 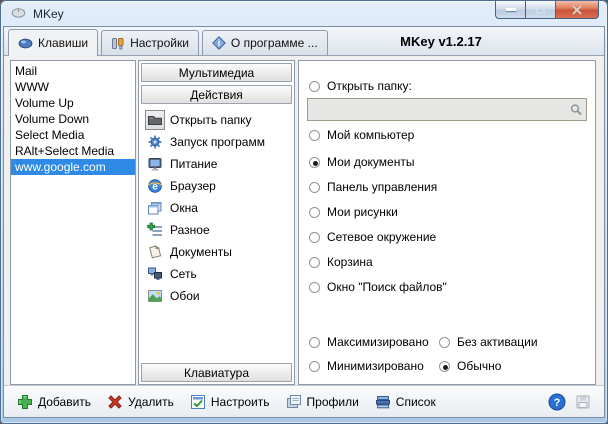 What do you see at coordinates (190, 230) in the screenshot?
I see `action-label: Разное` at bounding box center [190, 230].